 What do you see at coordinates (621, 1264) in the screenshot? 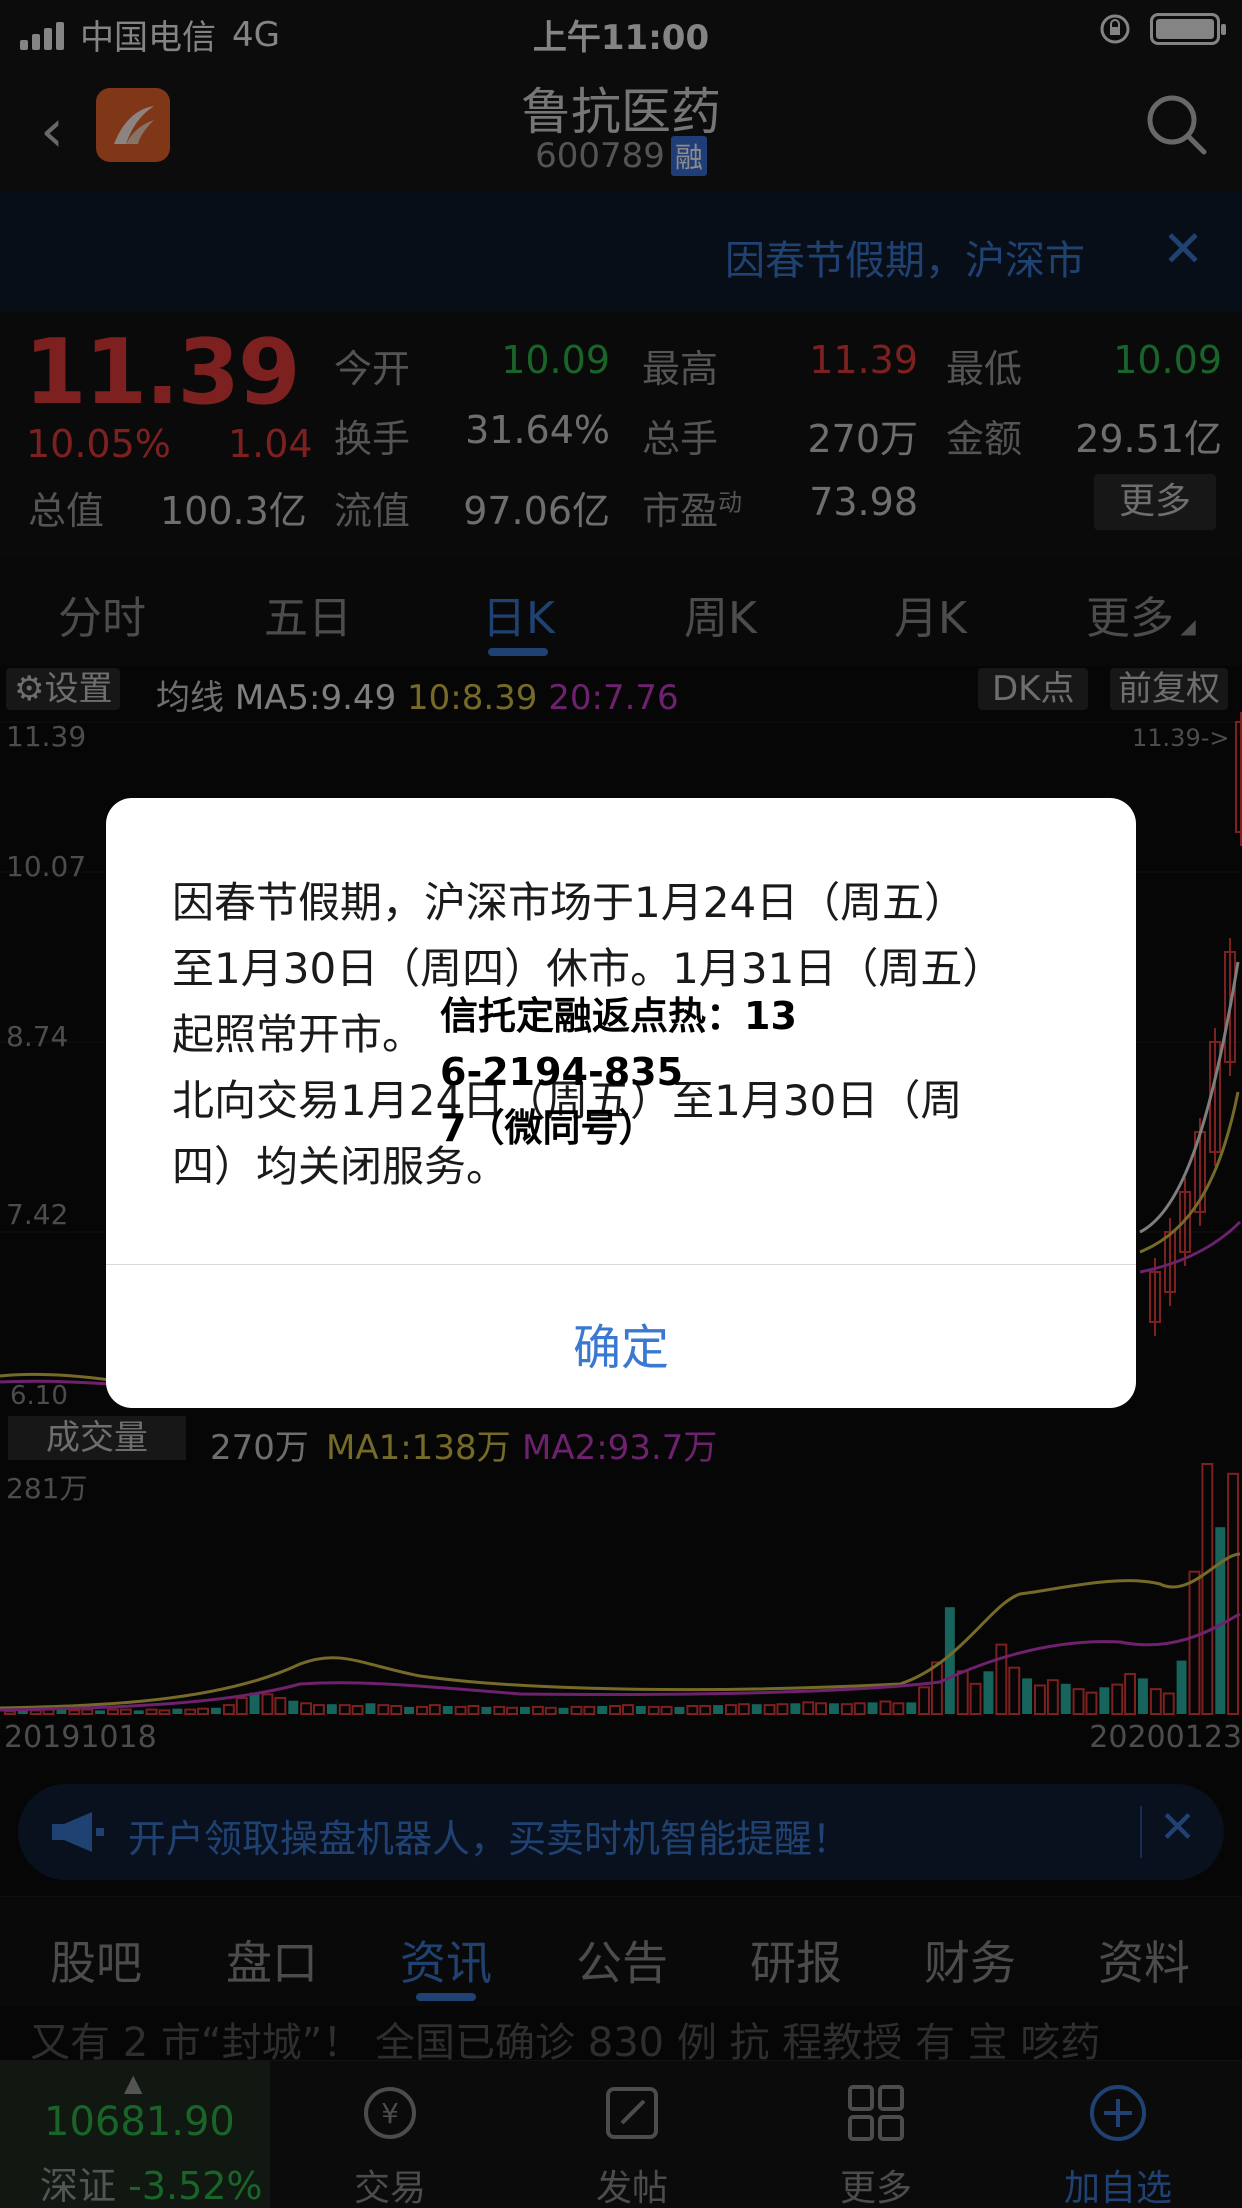
I see `dialog-divider` at bounding box center [621, 1264].